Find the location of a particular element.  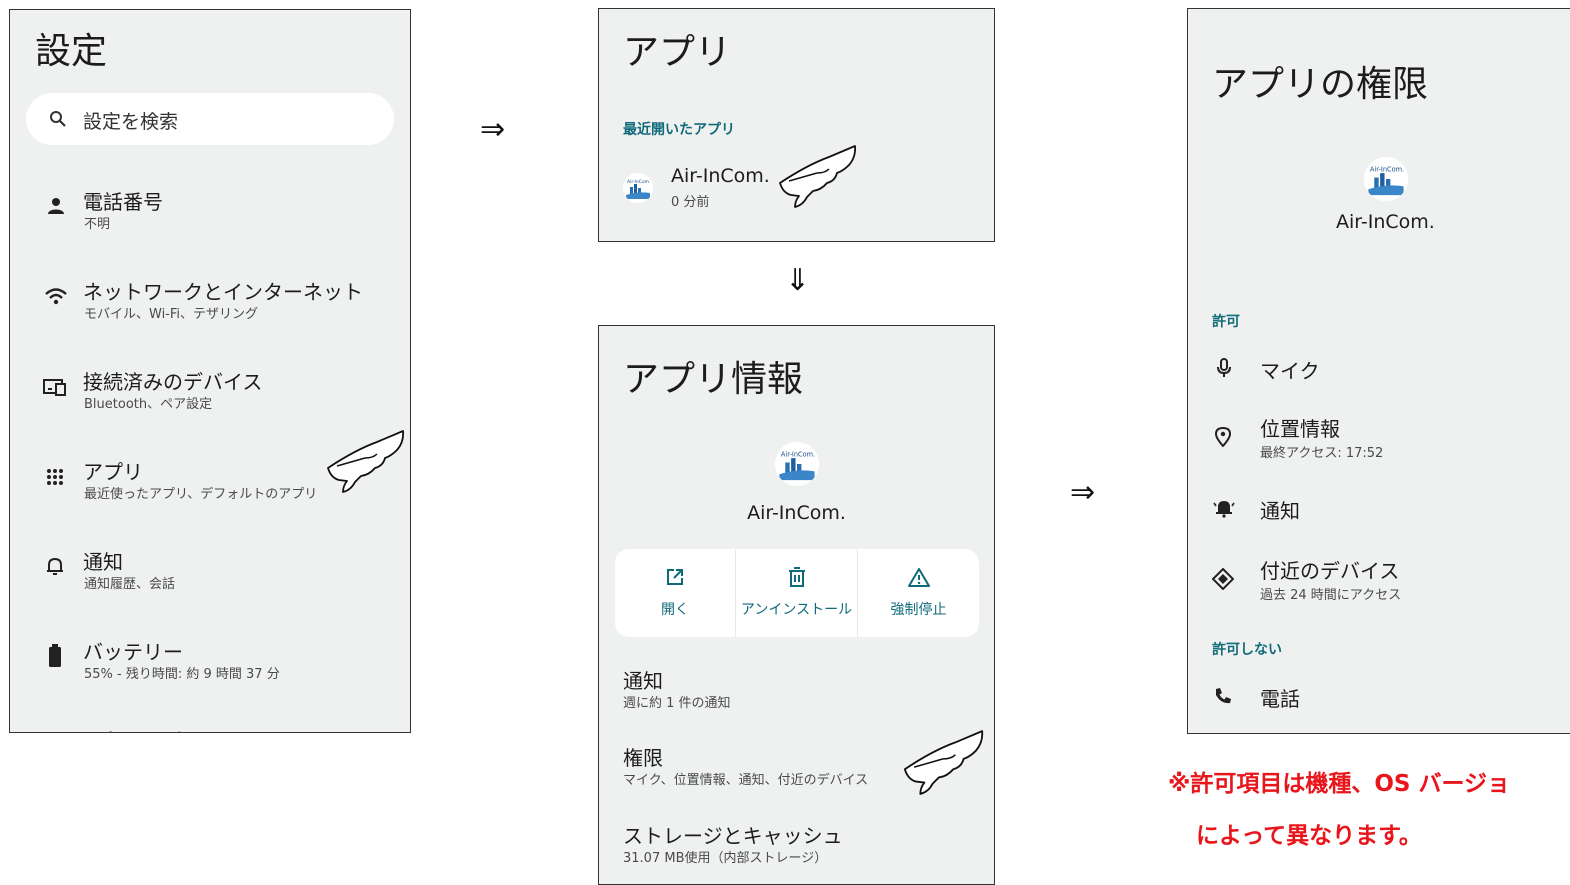

permission-item-nearby-devices: 付近のデバイス 過去 24 時間にアクセス is located at coordinates (1379, 581).